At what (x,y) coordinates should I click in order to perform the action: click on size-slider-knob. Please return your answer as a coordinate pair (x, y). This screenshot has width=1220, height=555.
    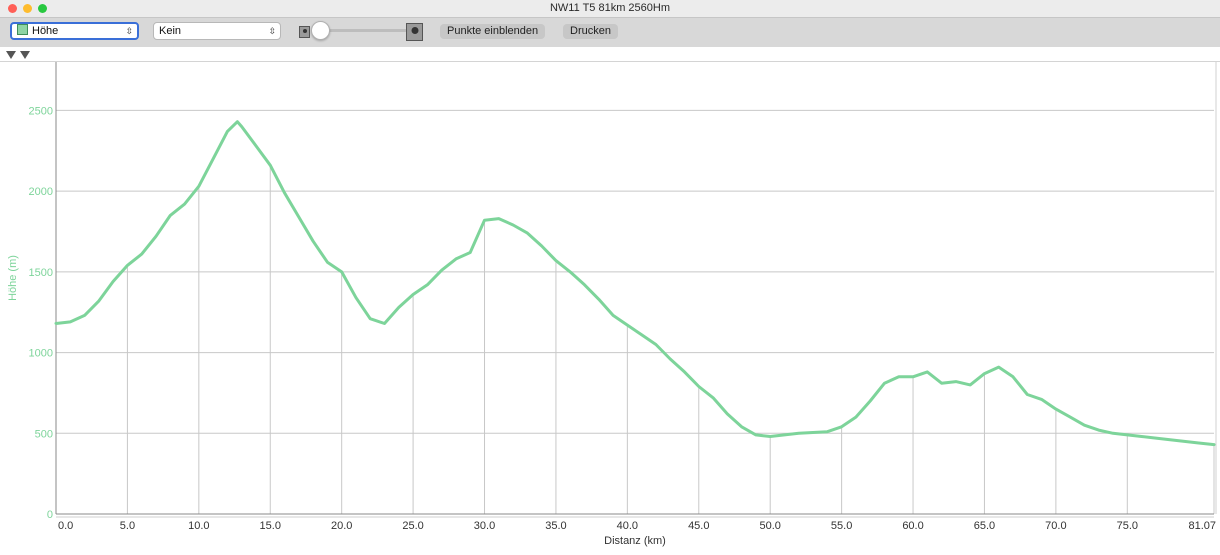
    Looking at the image, I should click on (320, 30).